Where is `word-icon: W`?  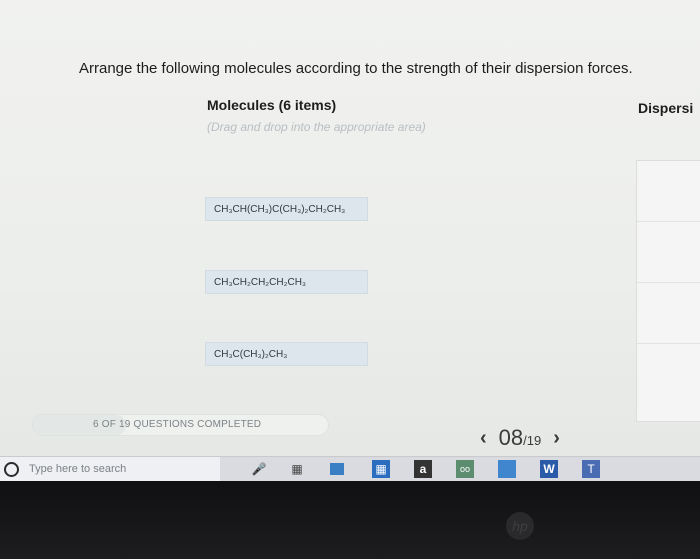 word-icon: W is located at coordinates (549, 469).